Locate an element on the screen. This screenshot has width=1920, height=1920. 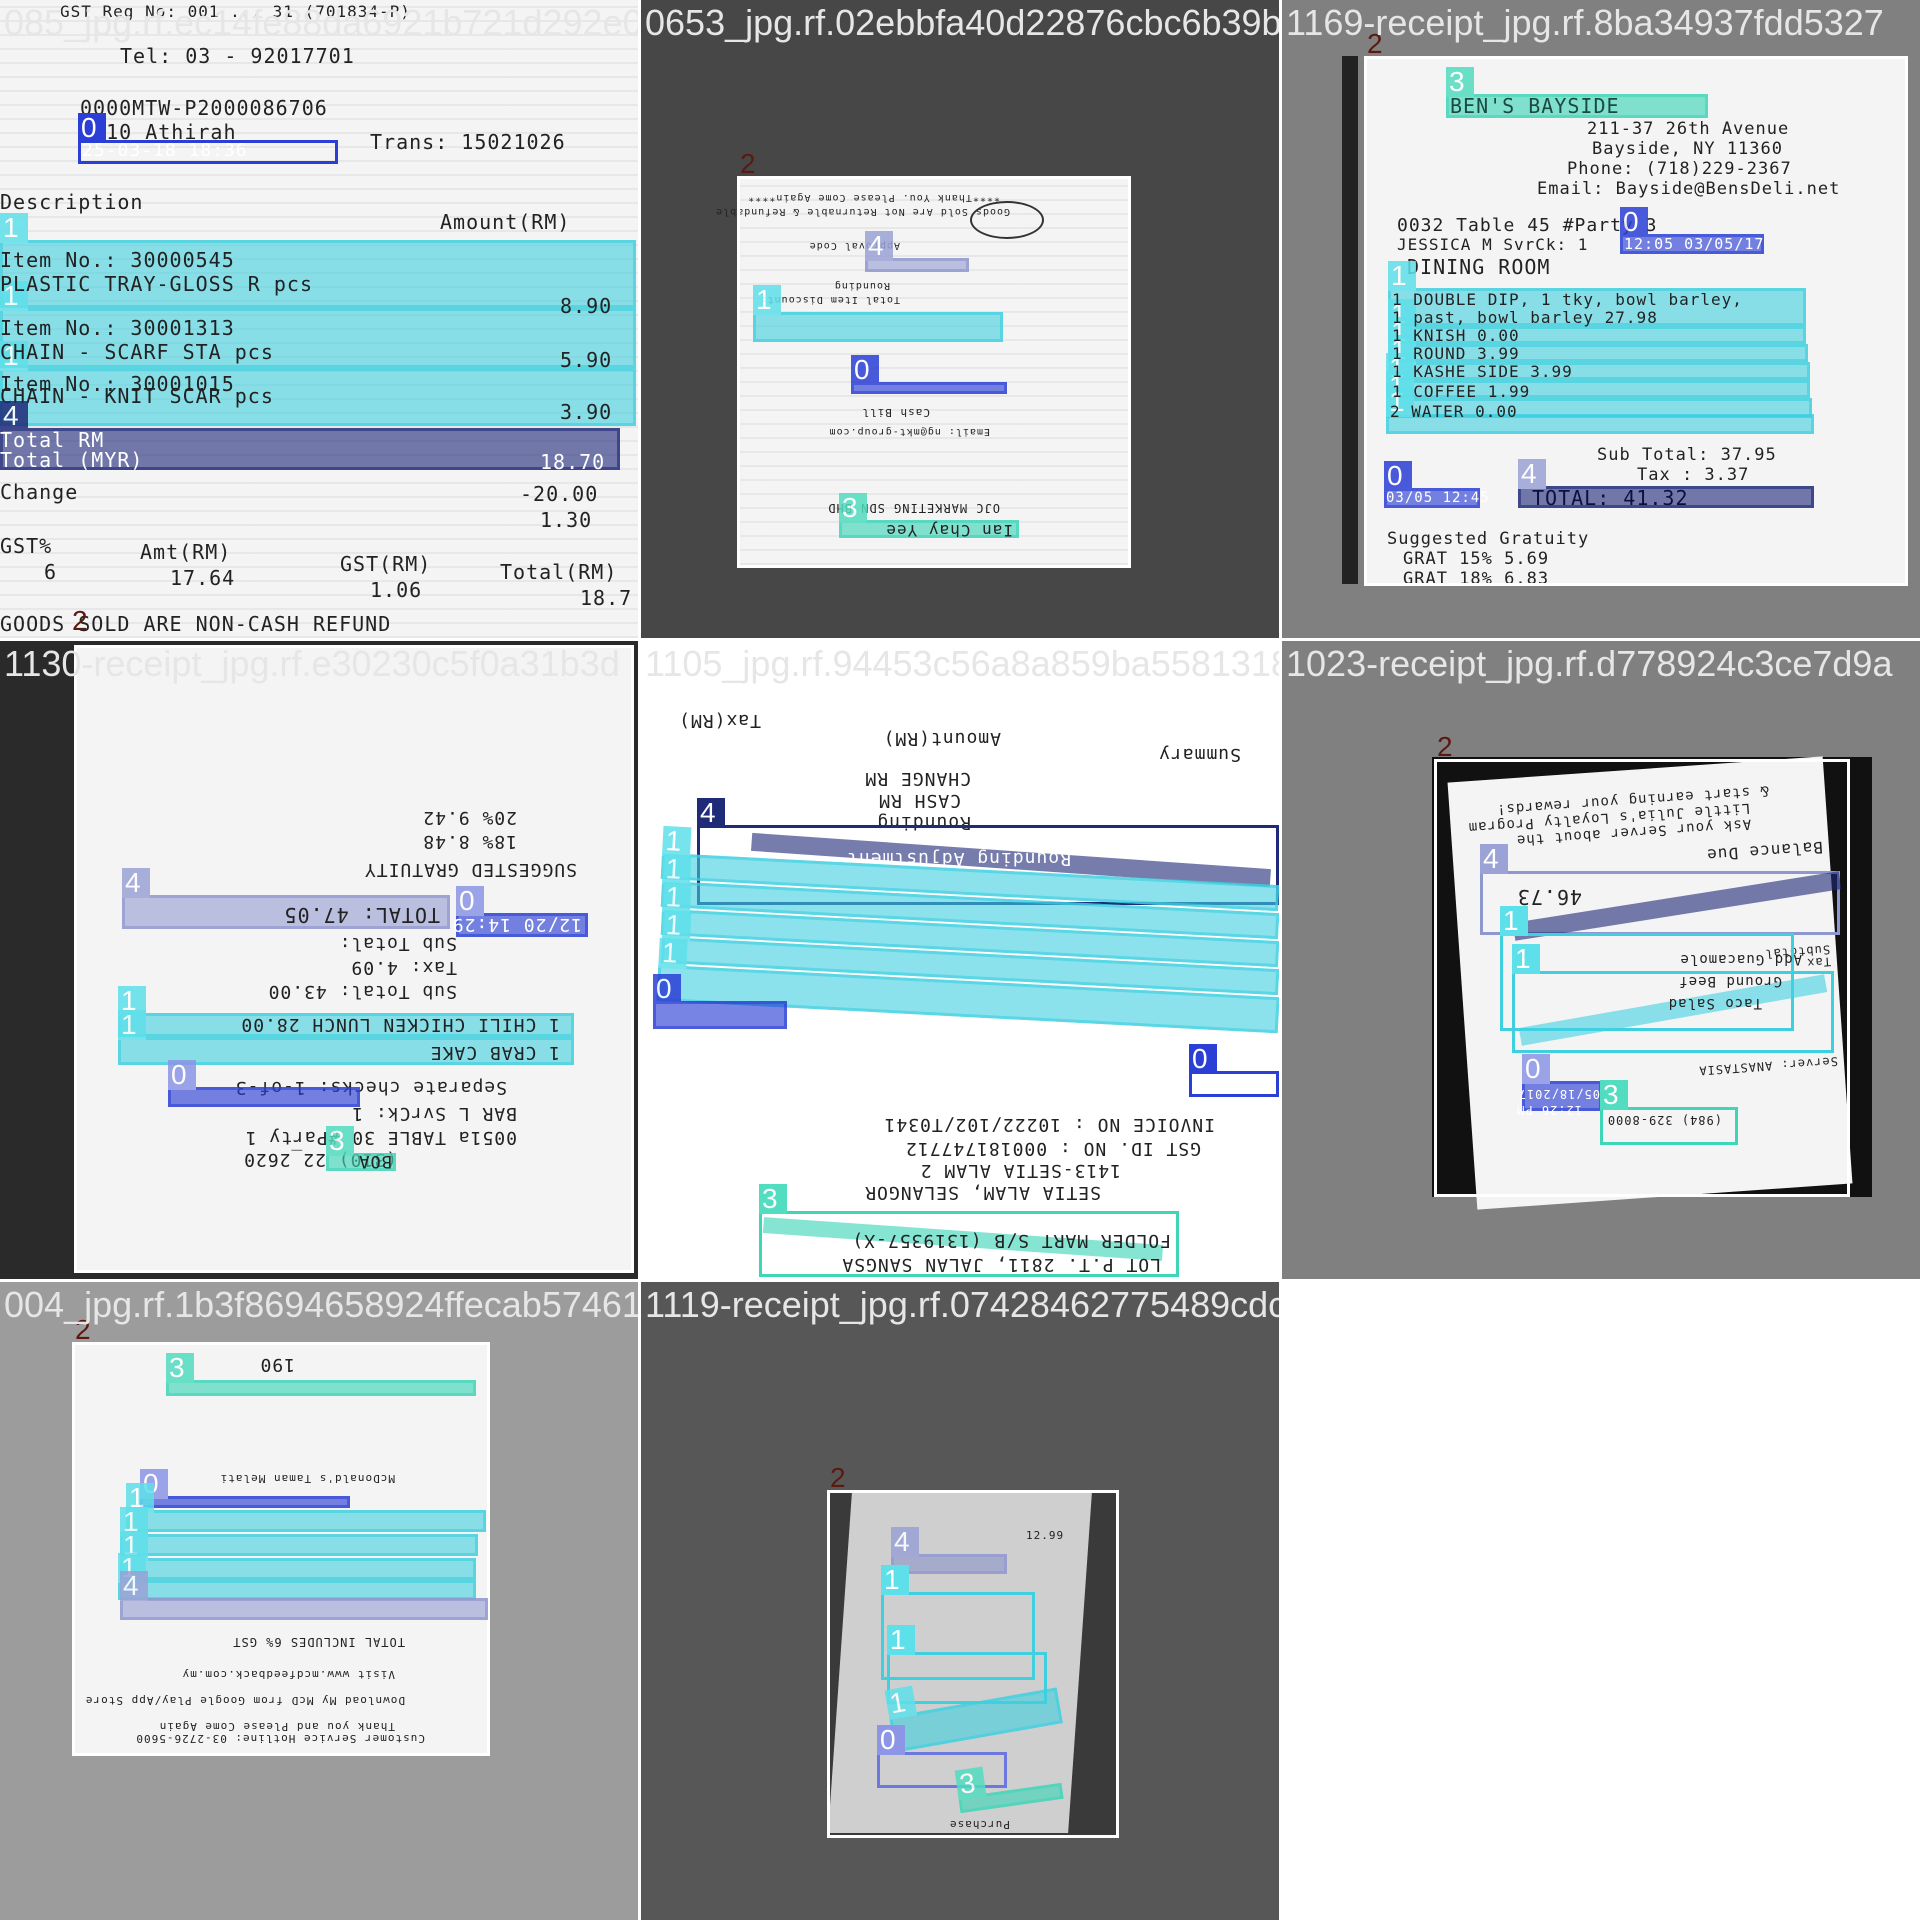
receipt-text-line: 18.7 is located at coordinates (606, 598).